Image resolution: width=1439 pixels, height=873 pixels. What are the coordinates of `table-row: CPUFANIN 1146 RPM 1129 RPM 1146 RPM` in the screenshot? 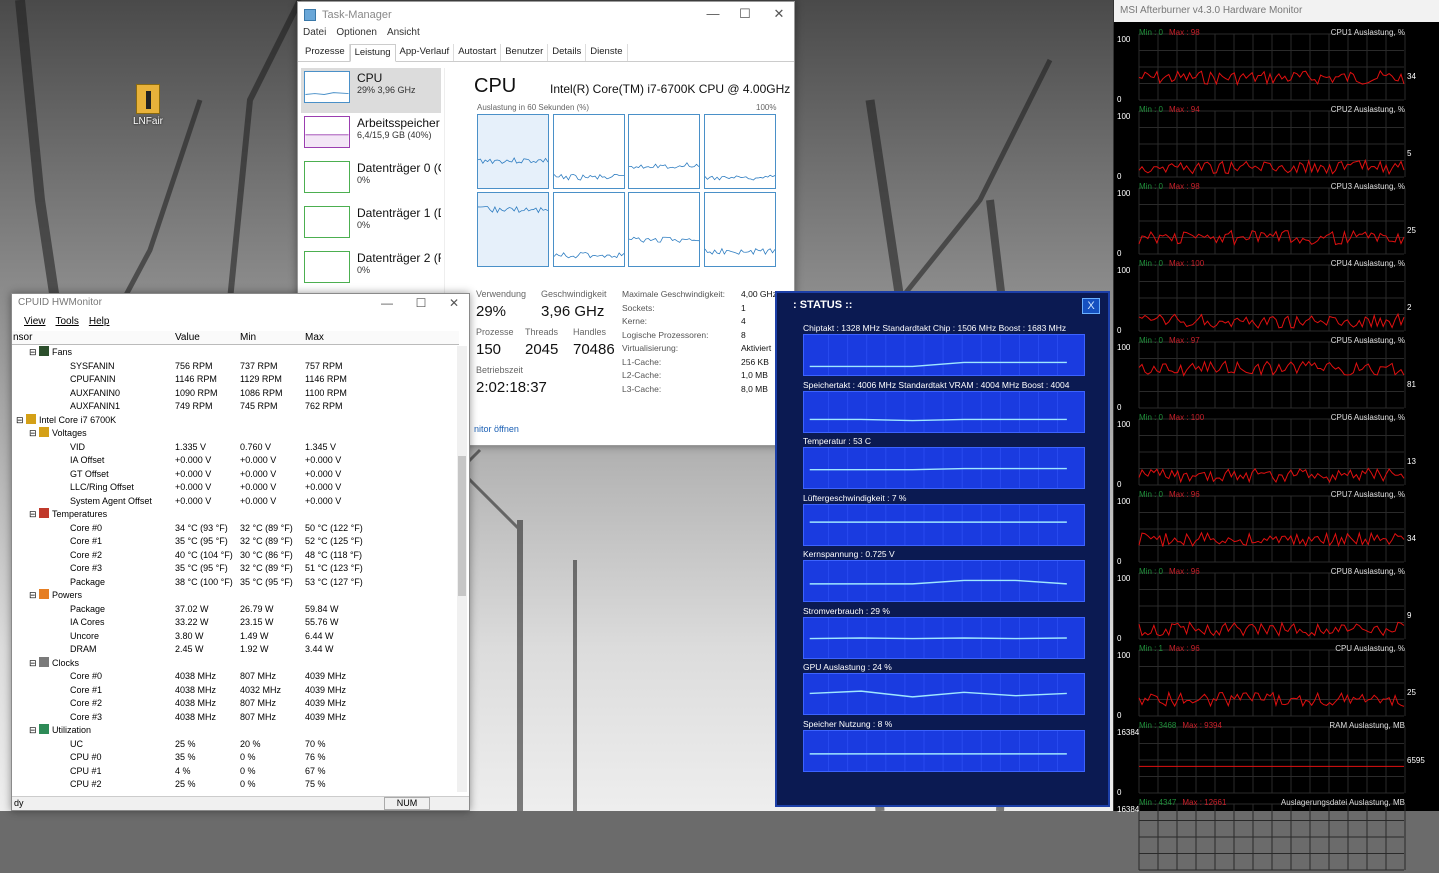 It's located at (235, 379).